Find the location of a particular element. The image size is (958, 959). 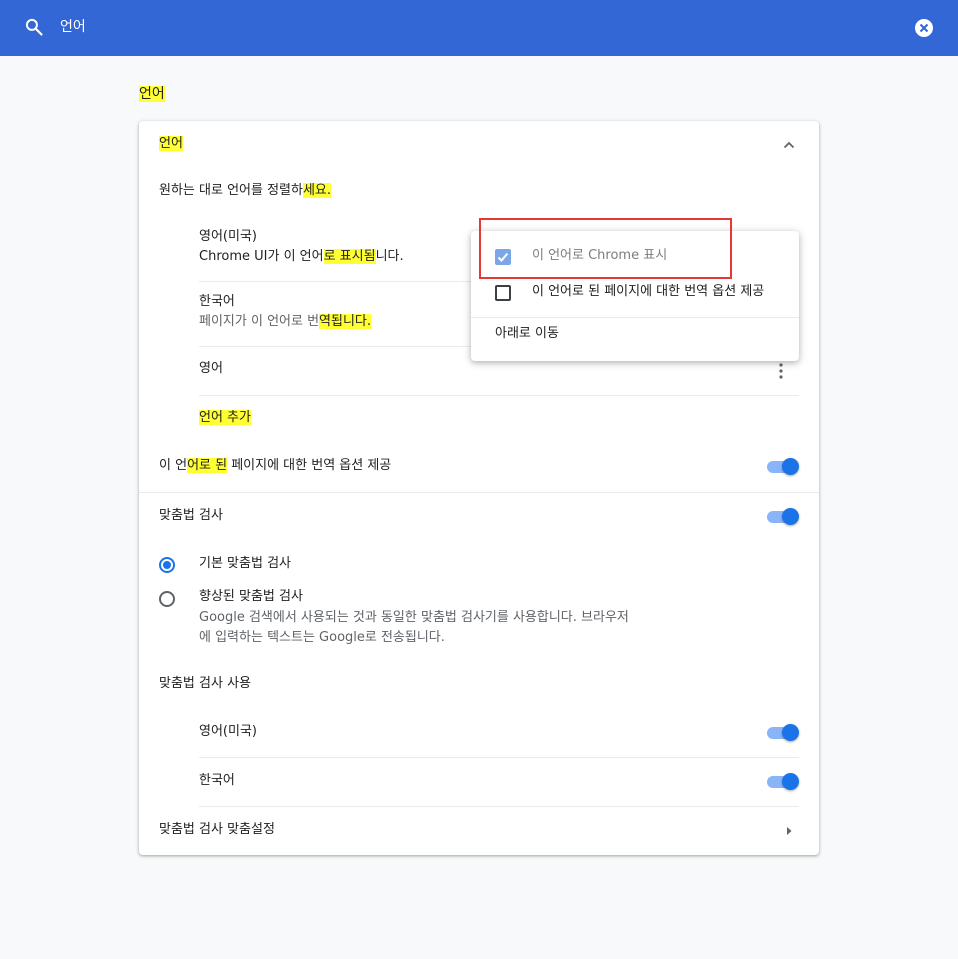

spellcheck-title: 맞춤법 검사 is located at coordinates (191, 515).